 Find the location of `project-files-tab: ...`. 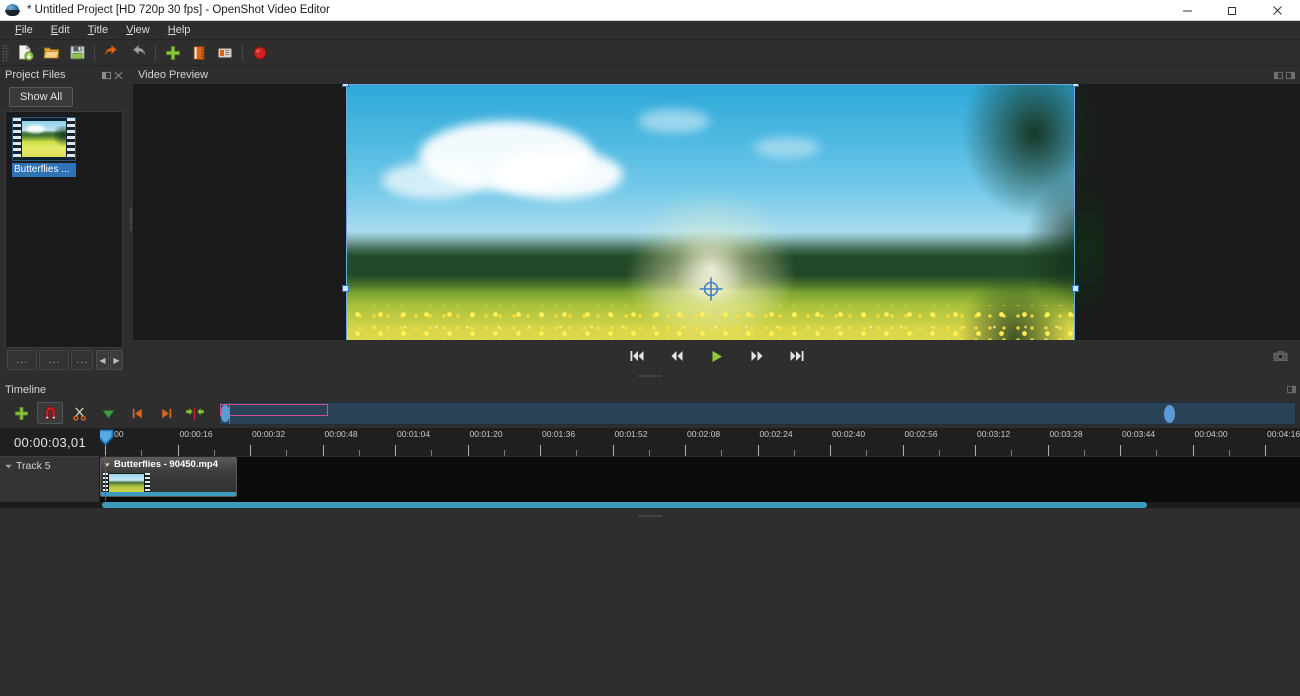

project-files-tab: ... is located at coordinates (22, 360).